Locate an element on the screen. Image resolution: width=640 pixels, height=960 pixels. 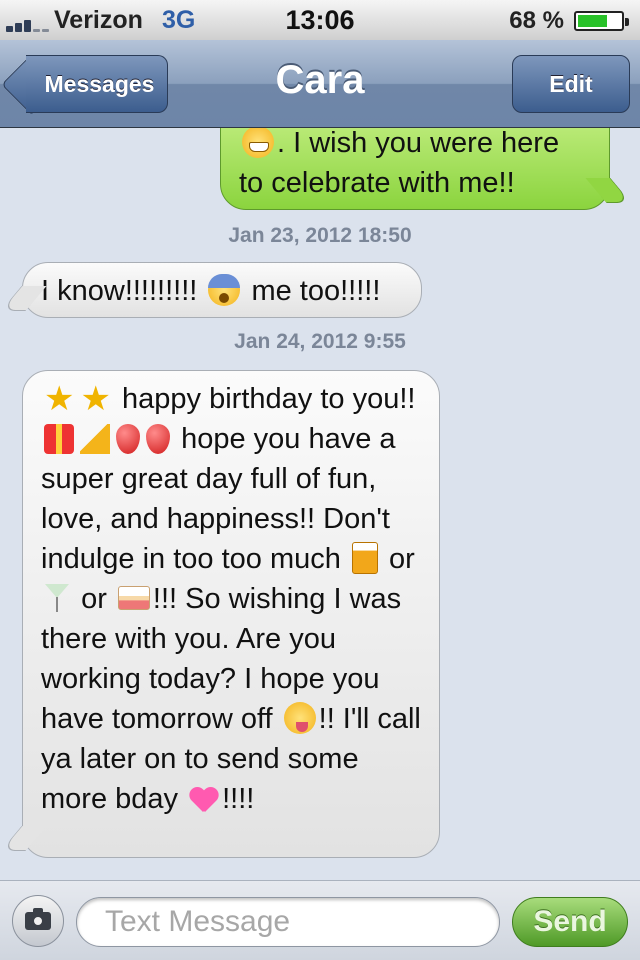
battery-icon is located at coordinates (601, 21).